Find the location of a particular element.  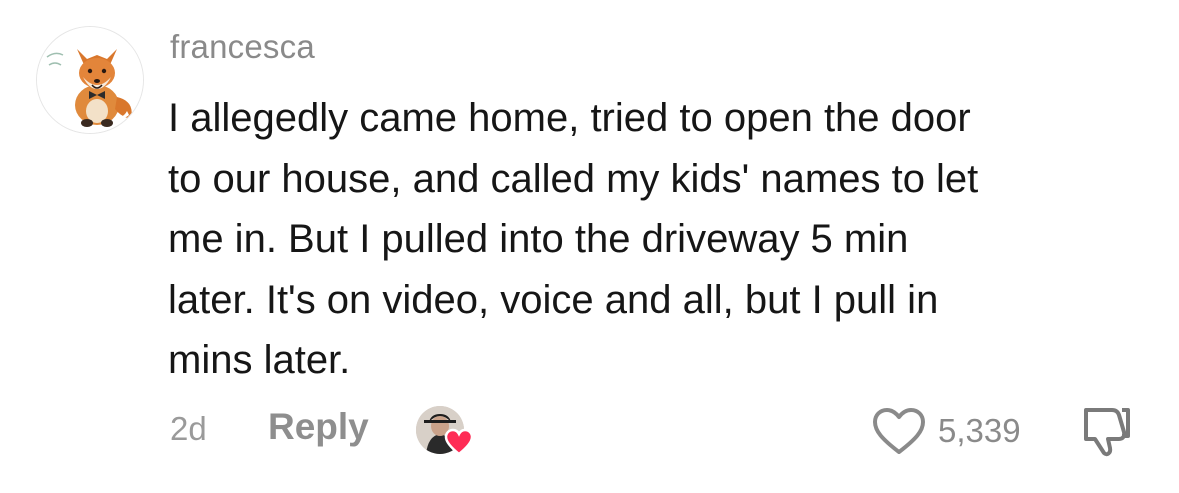

heart-outline-icon is located at coordinates (899, 431).